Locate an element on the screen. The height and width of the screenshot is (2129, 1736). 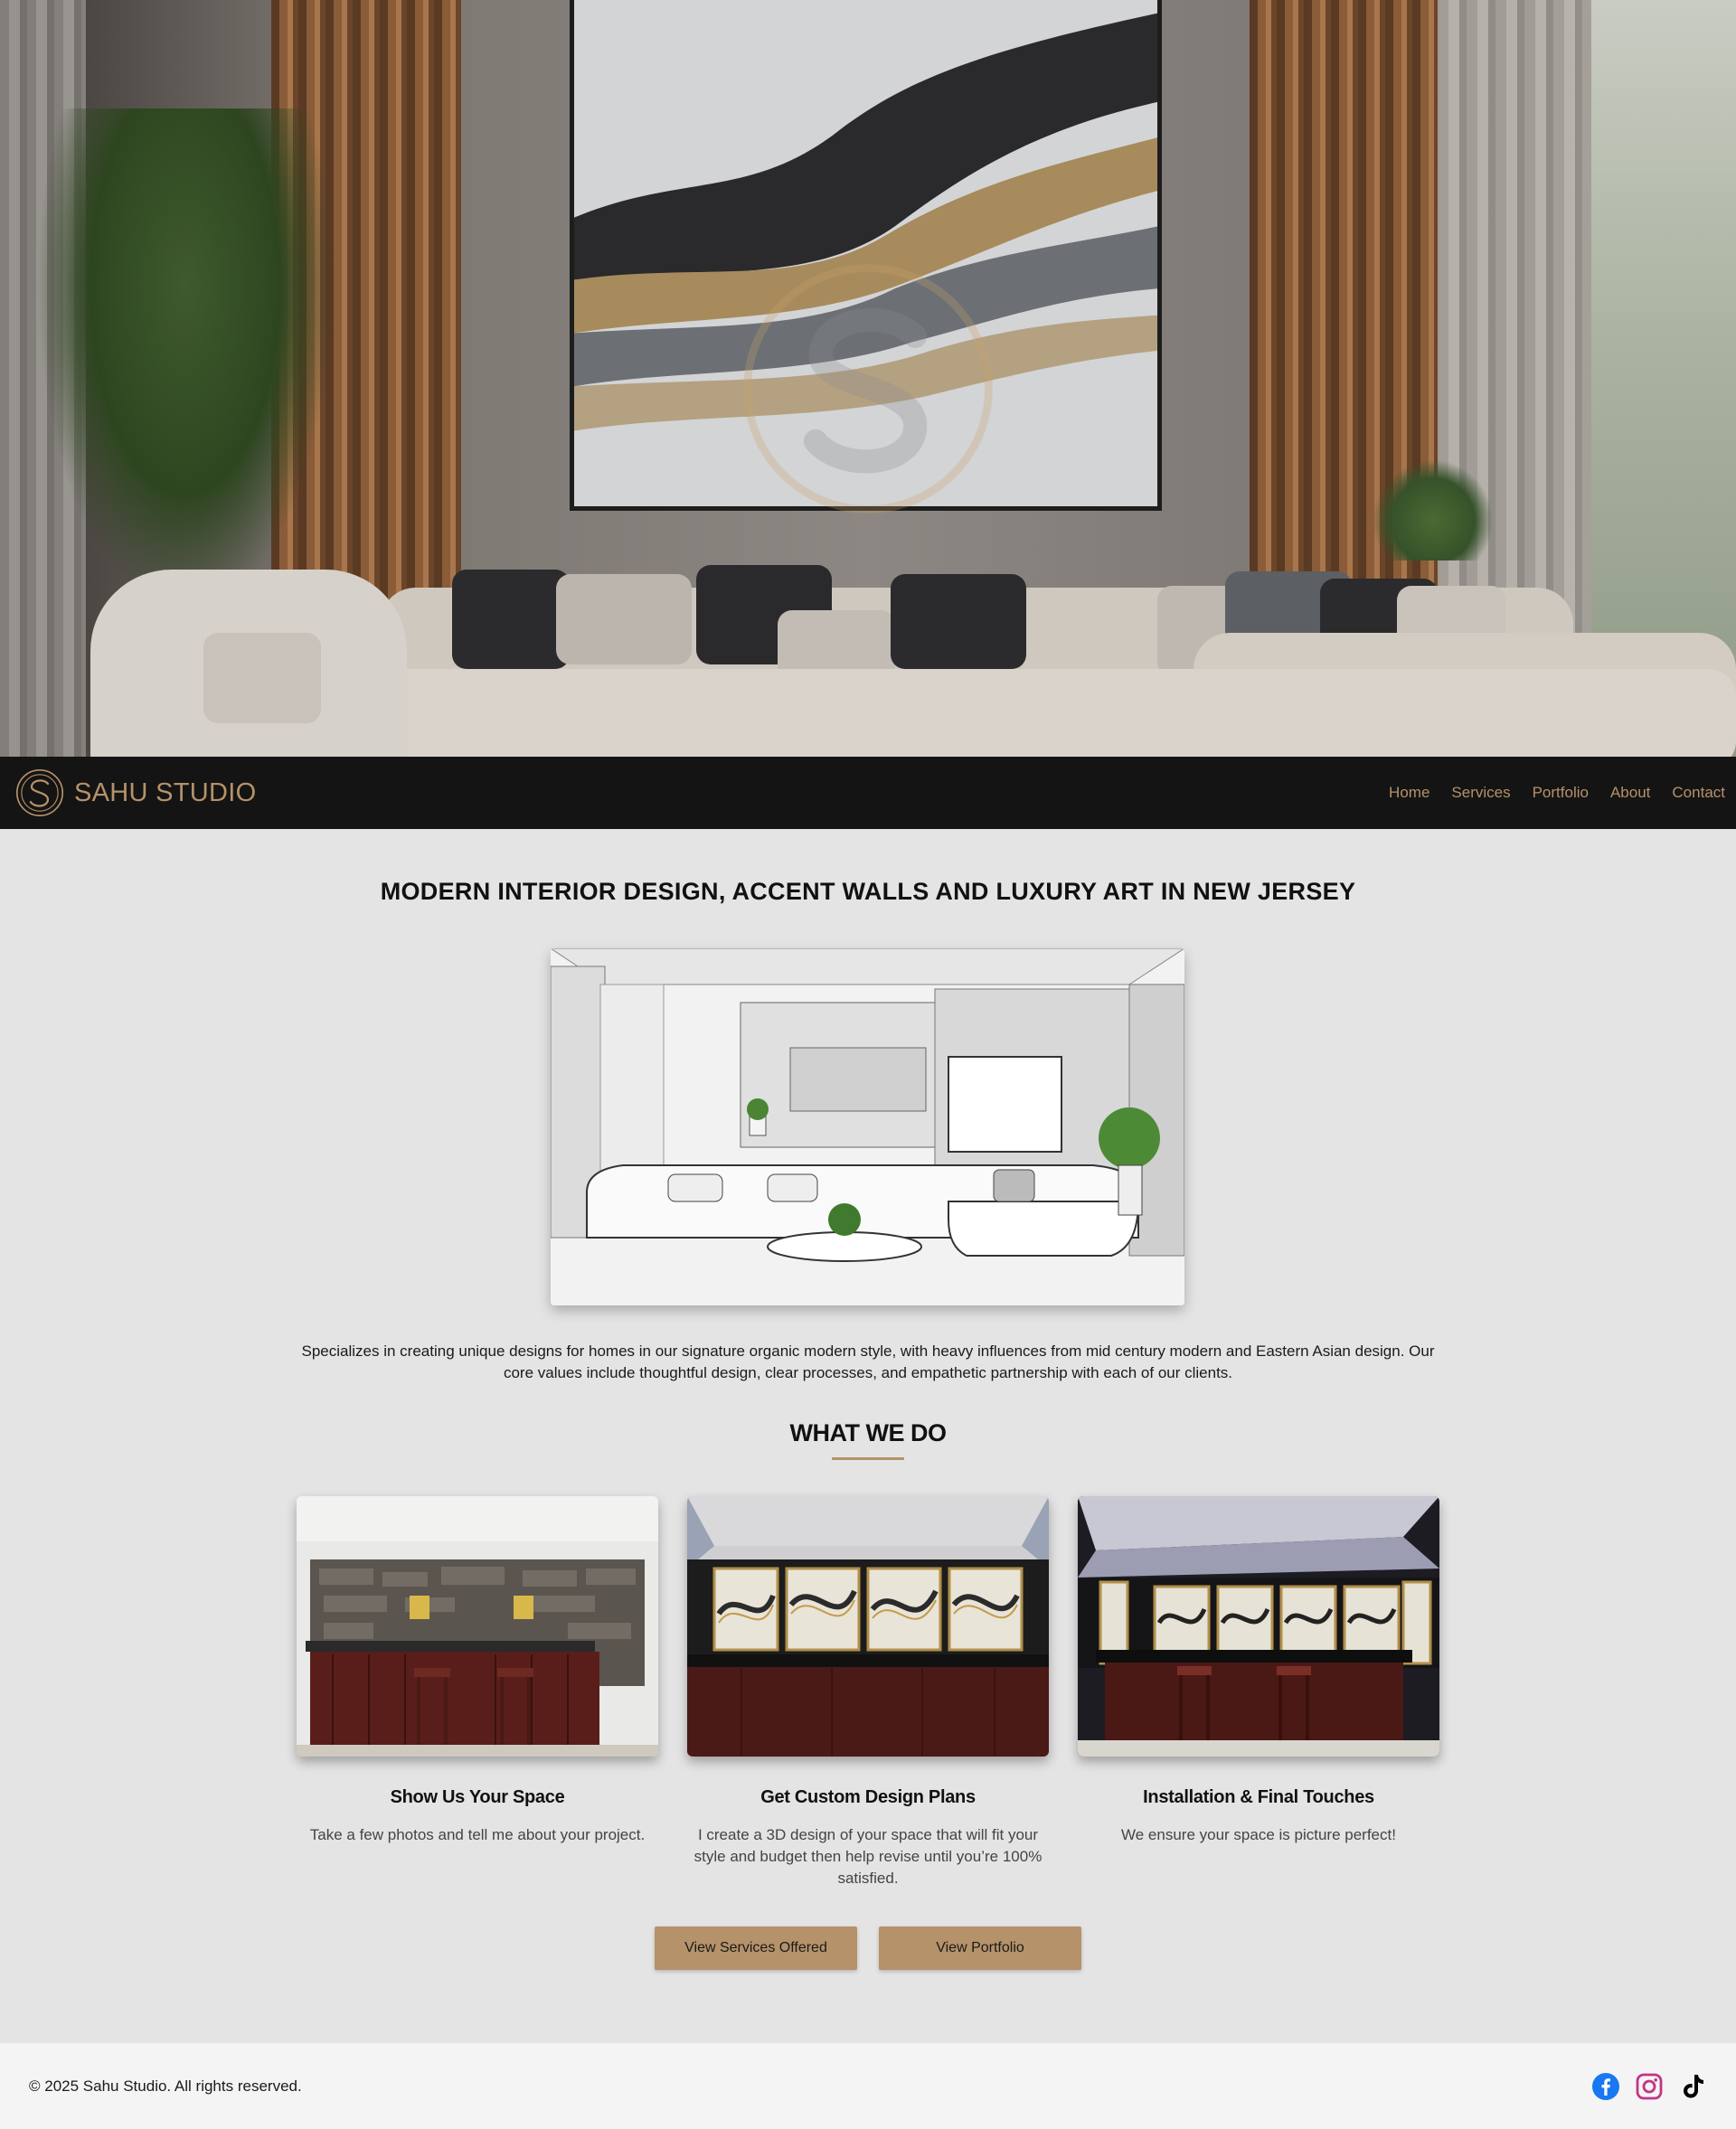
nav-link-portfolio: Portfolio is located at coordinates (1561, 793).